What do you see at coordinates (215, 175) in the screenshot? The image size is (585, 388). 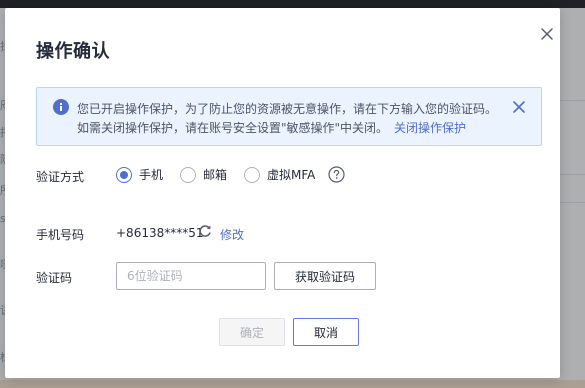 I see `radio-label: 邮箱` at bounding box center [215, 175].